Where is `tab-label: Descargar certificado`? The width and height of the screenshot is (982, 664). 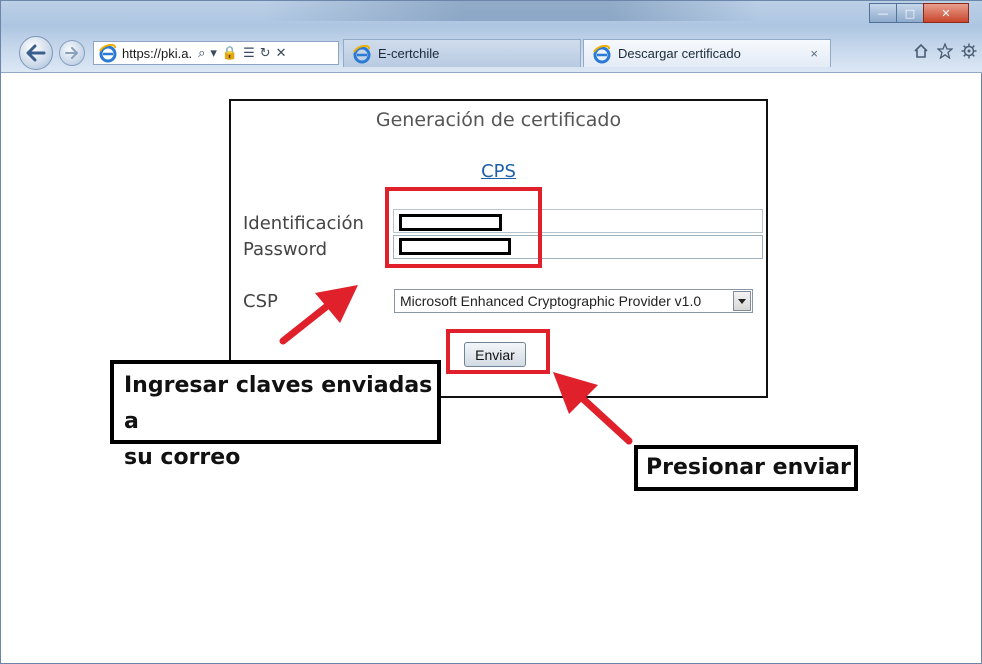
tab-label: Descargar certificado is located at coordinates (679, 53).